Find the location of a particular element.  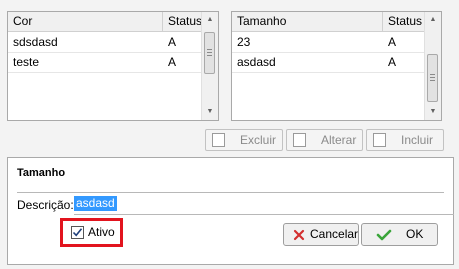

ok-label: OK is located at coordinates (415, 234).